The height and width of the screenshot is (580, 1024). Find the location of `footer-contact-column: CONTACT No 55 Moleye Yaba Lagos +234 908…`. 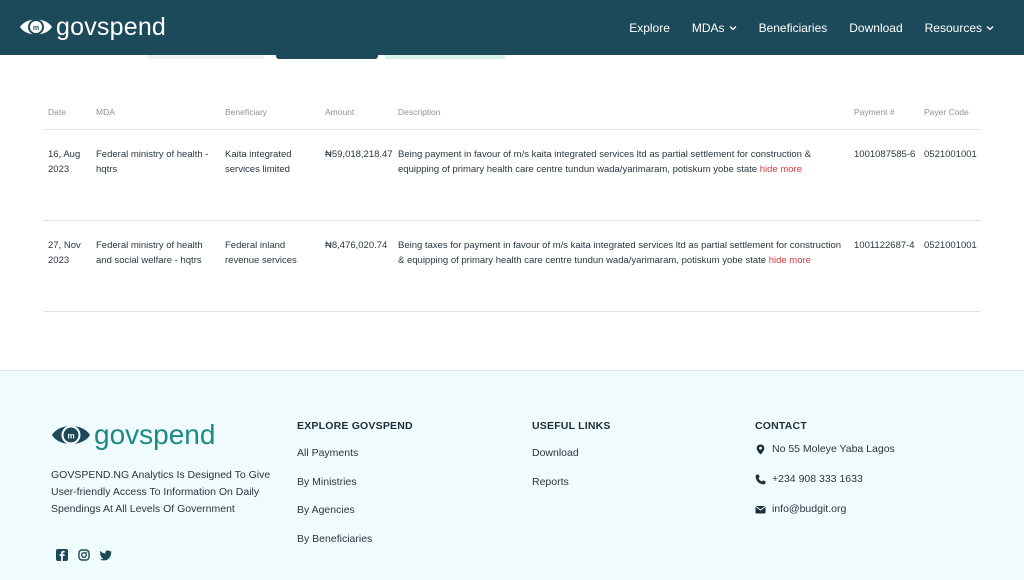

footer-contact-column: CONTACT No 55 Moleye Yaba Lagos +234 908… is located at coordinates (825, 467).